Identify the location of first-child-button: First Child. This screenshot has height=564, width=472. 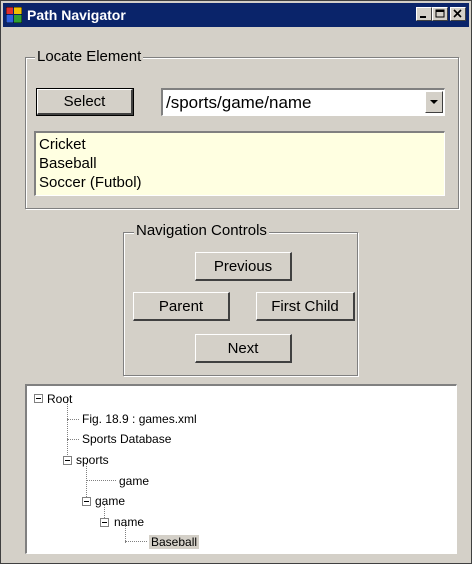
(305, 306).